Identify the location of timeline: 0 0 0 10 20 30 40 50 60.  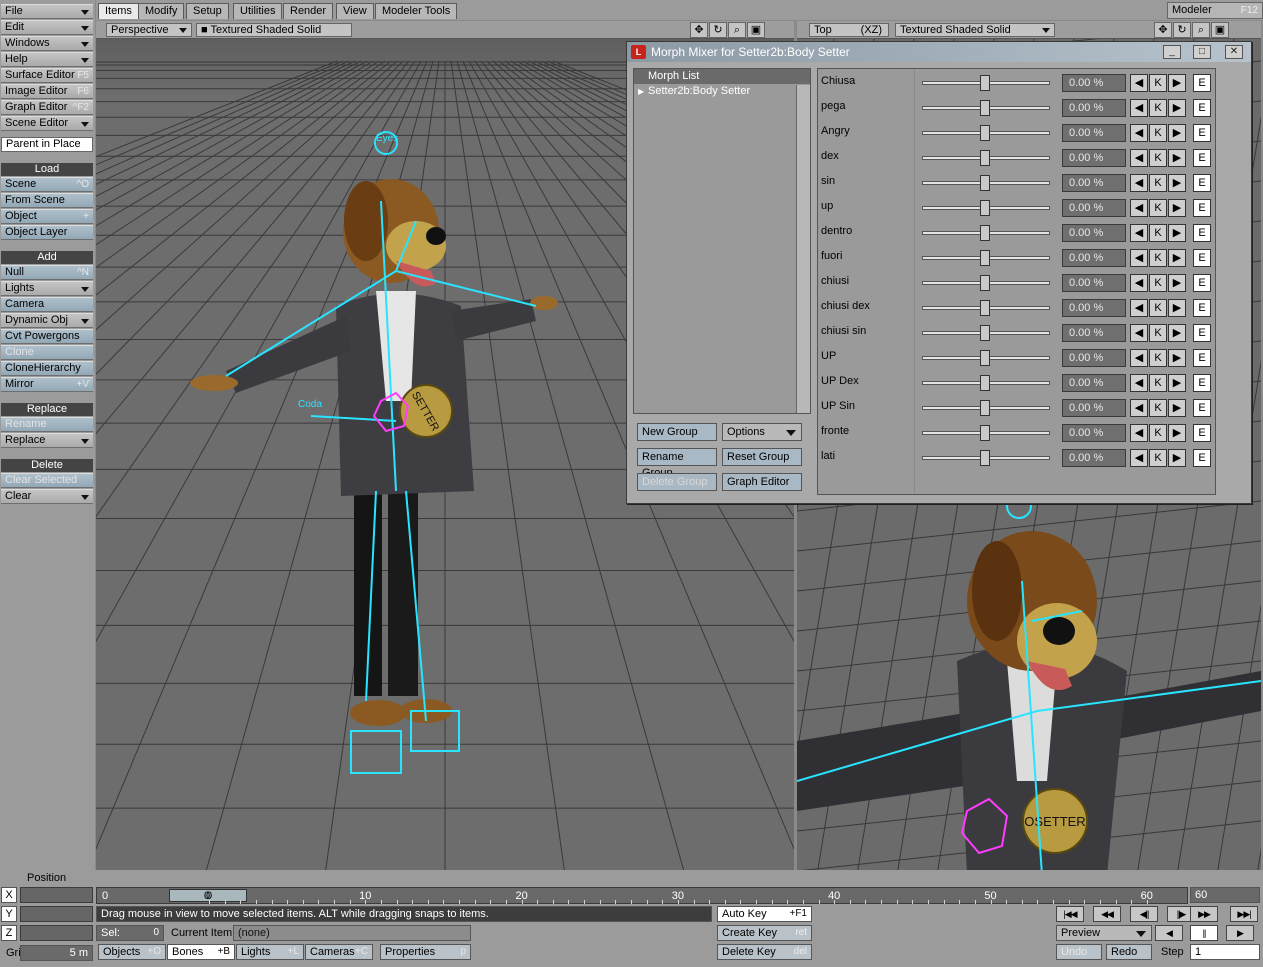
(642, 895).